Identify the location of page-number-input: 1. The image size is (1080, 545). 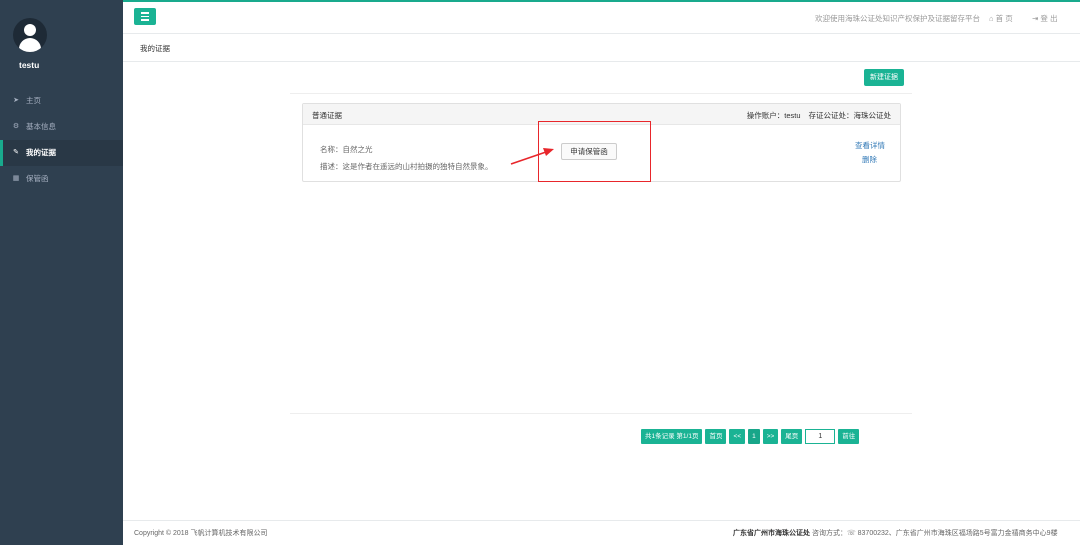
(820, 436).